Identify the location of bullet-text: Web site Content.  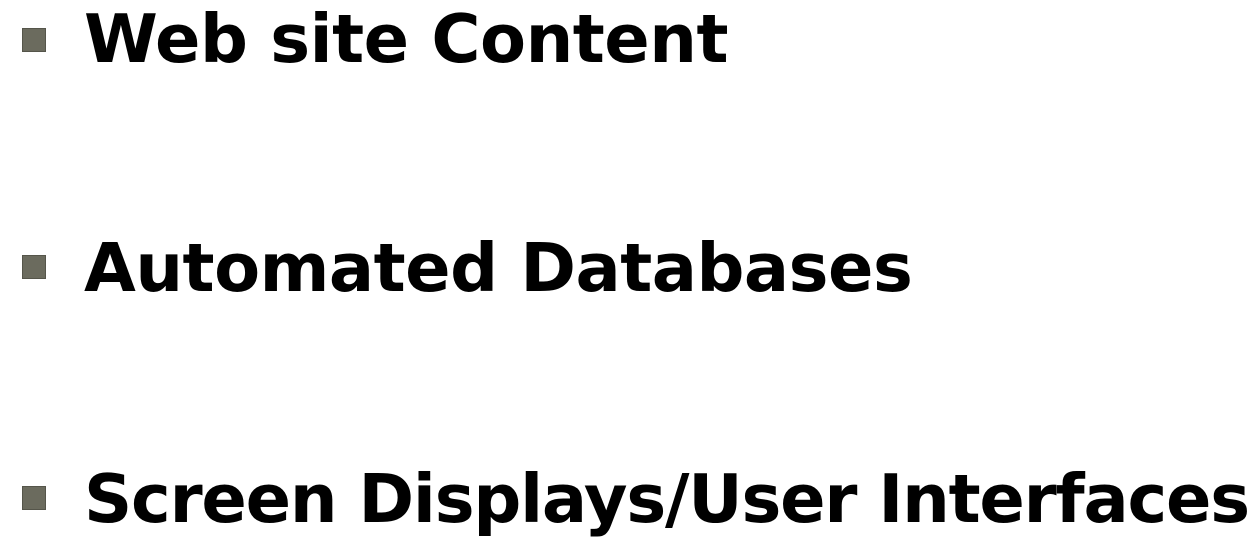
(406, 39).